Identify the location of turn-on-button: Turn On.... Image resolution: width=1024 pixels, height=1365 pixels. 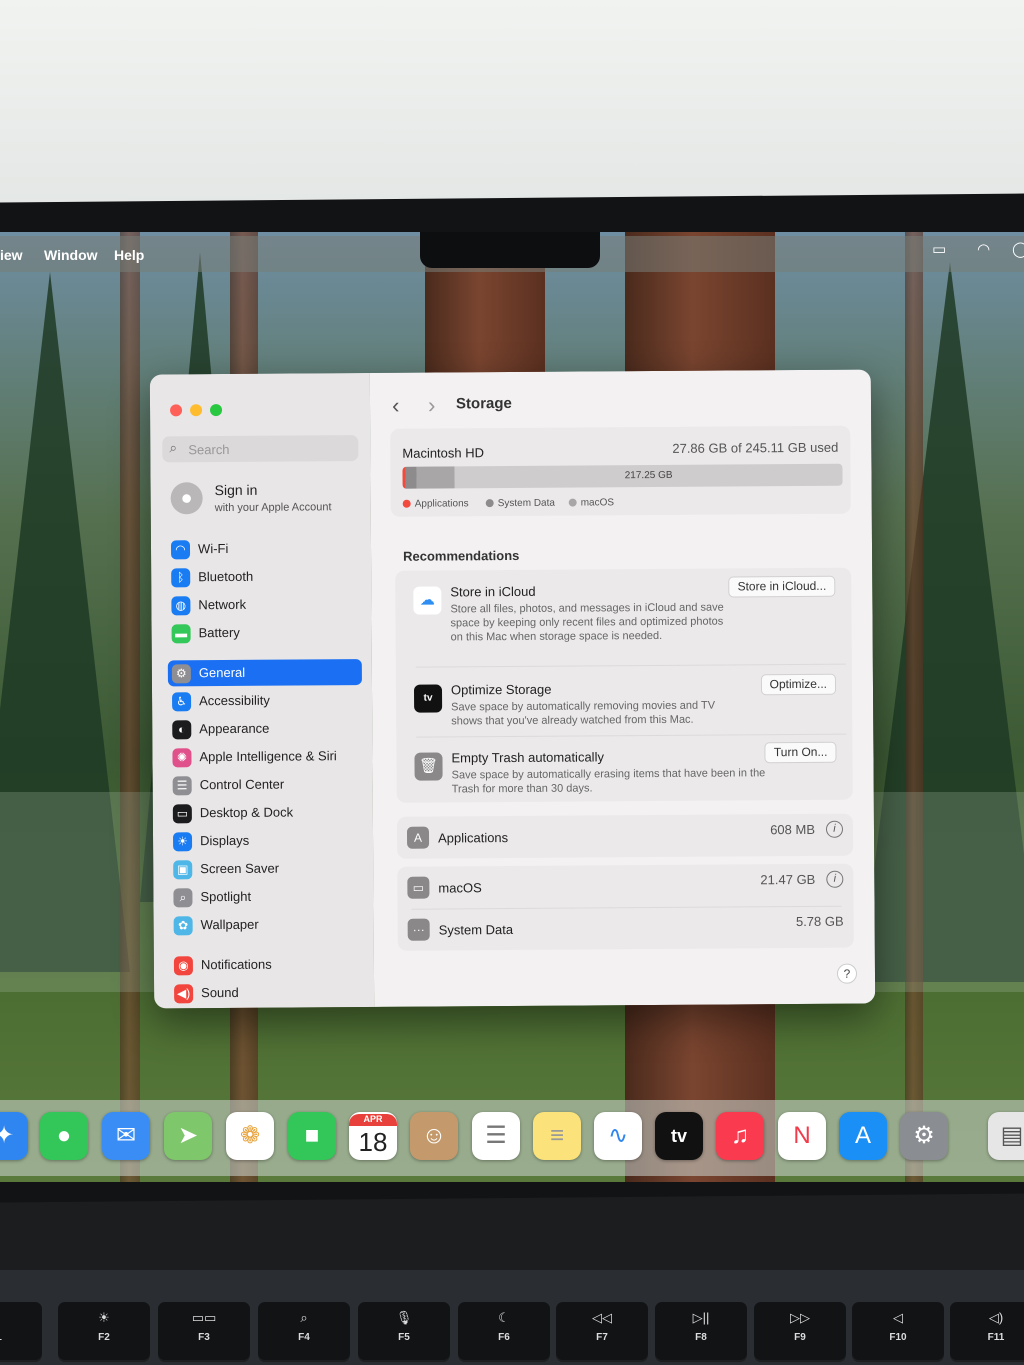
(800, 752).